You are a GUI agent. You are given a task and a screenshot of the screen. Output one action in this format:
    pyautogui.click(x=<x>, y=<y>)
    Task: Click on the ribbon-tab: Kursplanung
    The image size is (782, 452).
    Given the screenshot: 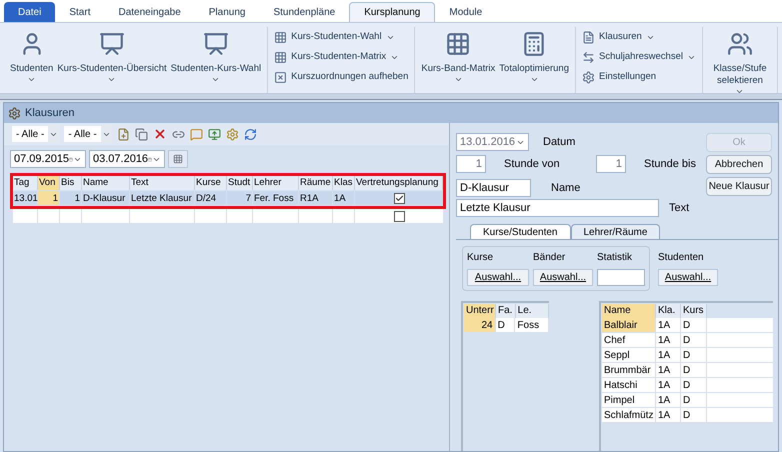 What is the action you would take?
    pyautogui.click(x=392, y=12)
    